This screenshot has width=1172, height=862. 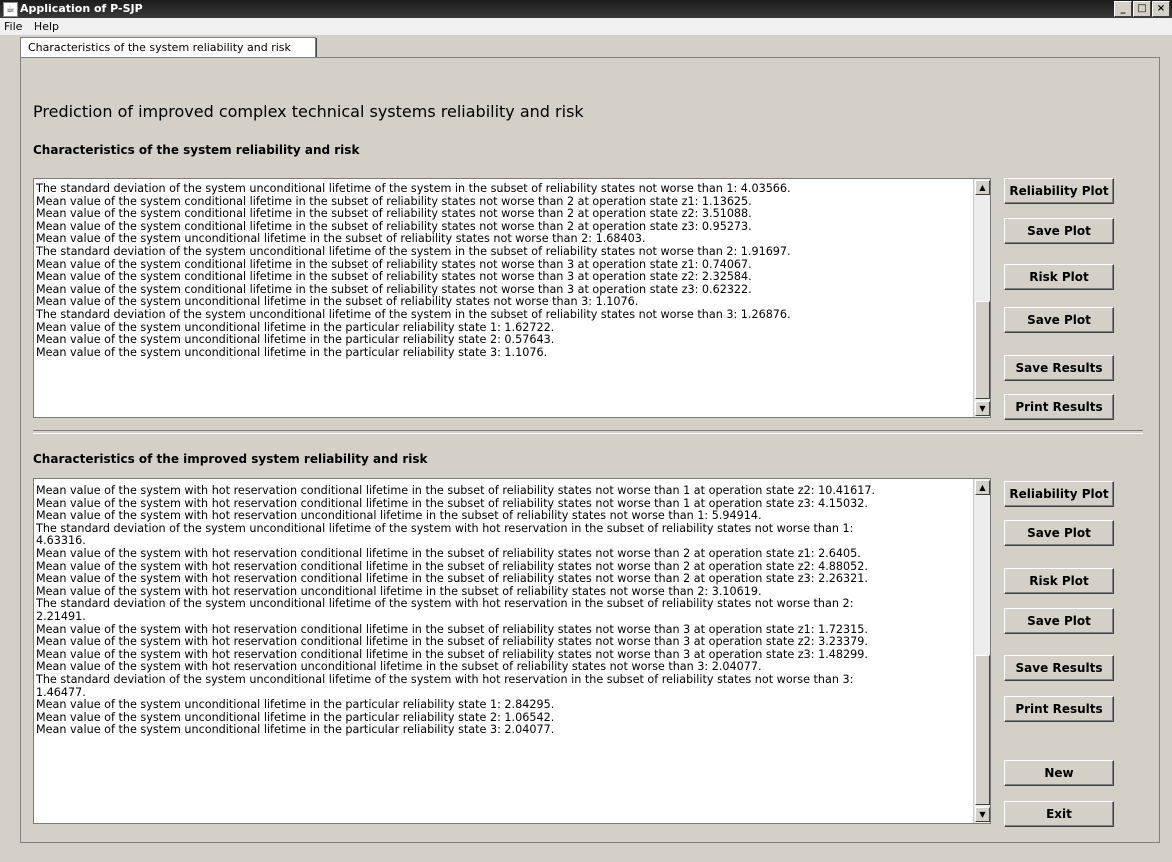 I want to click on improved-save-results-button: Save Results, so click(x=1059, y=668).